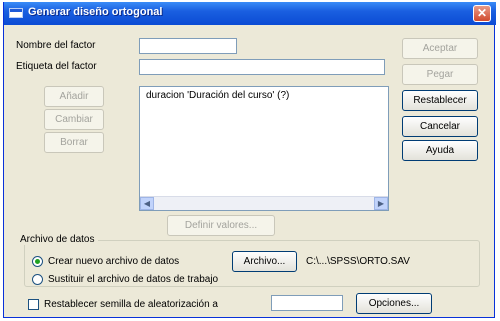 This screenshot has width=500, height=321. Describe the element at coordinates (217, 95) in the screenshot. I see `factor-list-item: duracion 'Duración del curso' (?)` at that location.